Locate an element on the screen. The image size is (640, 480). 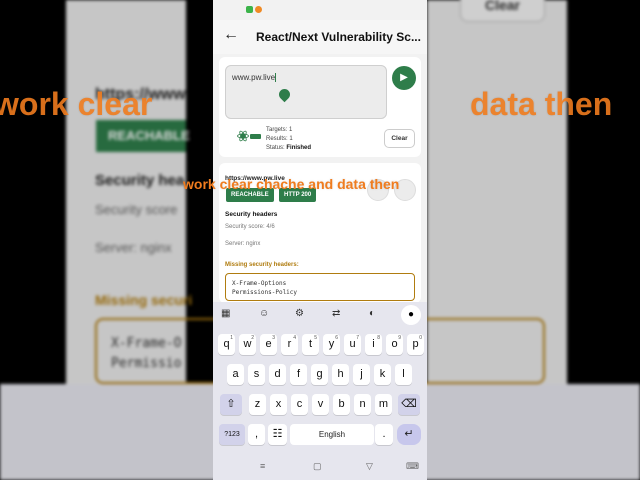
key-d: d is located at coordinates (277, 374).